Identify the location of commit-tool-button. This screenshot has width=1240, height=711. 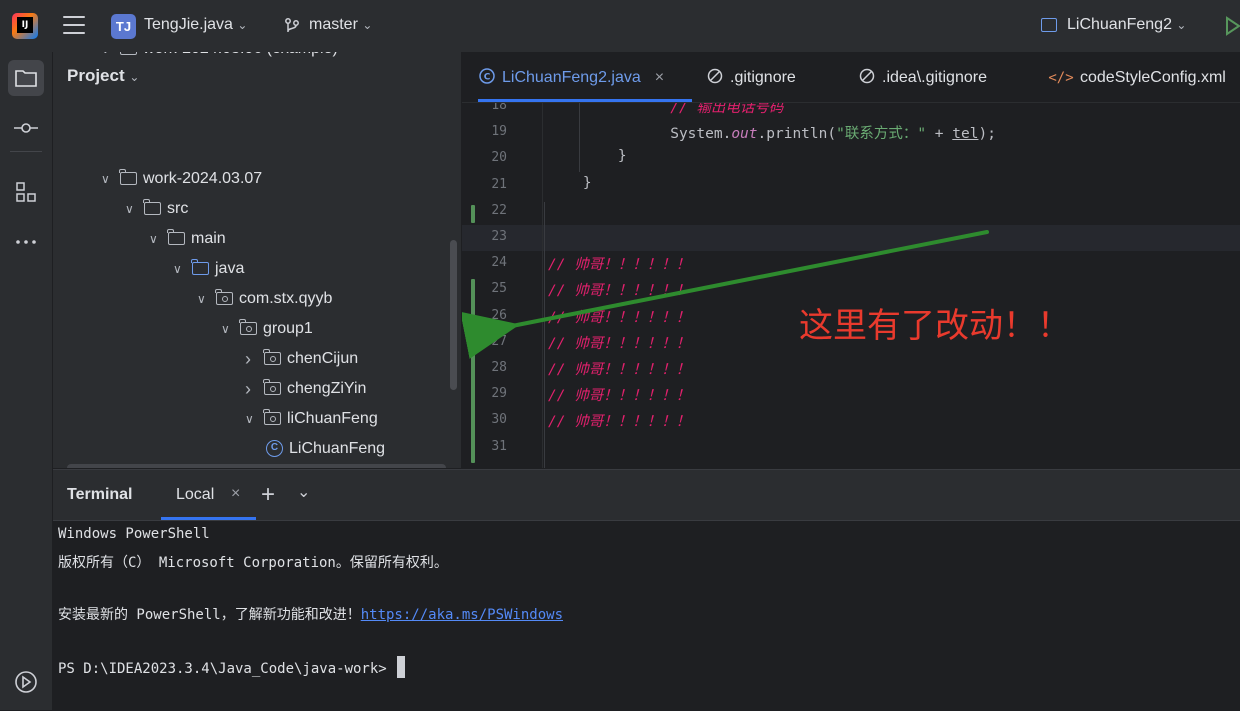
(26, 128).